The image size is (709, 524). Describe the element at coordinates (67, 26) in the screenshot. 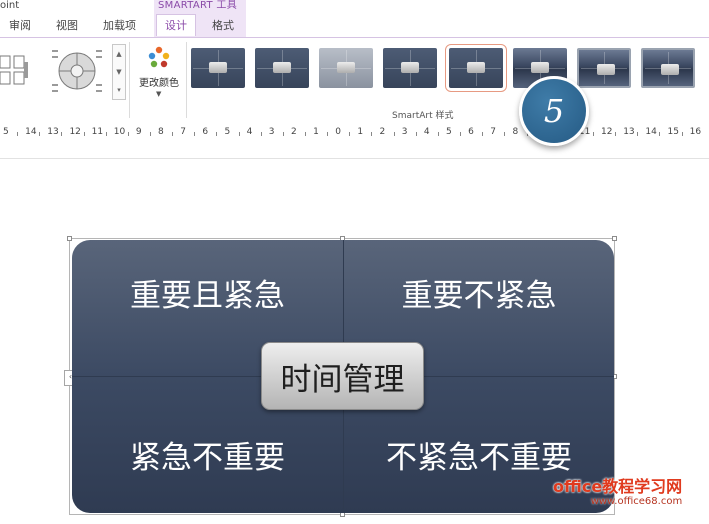

I see `tab-view: 视图` at that location.